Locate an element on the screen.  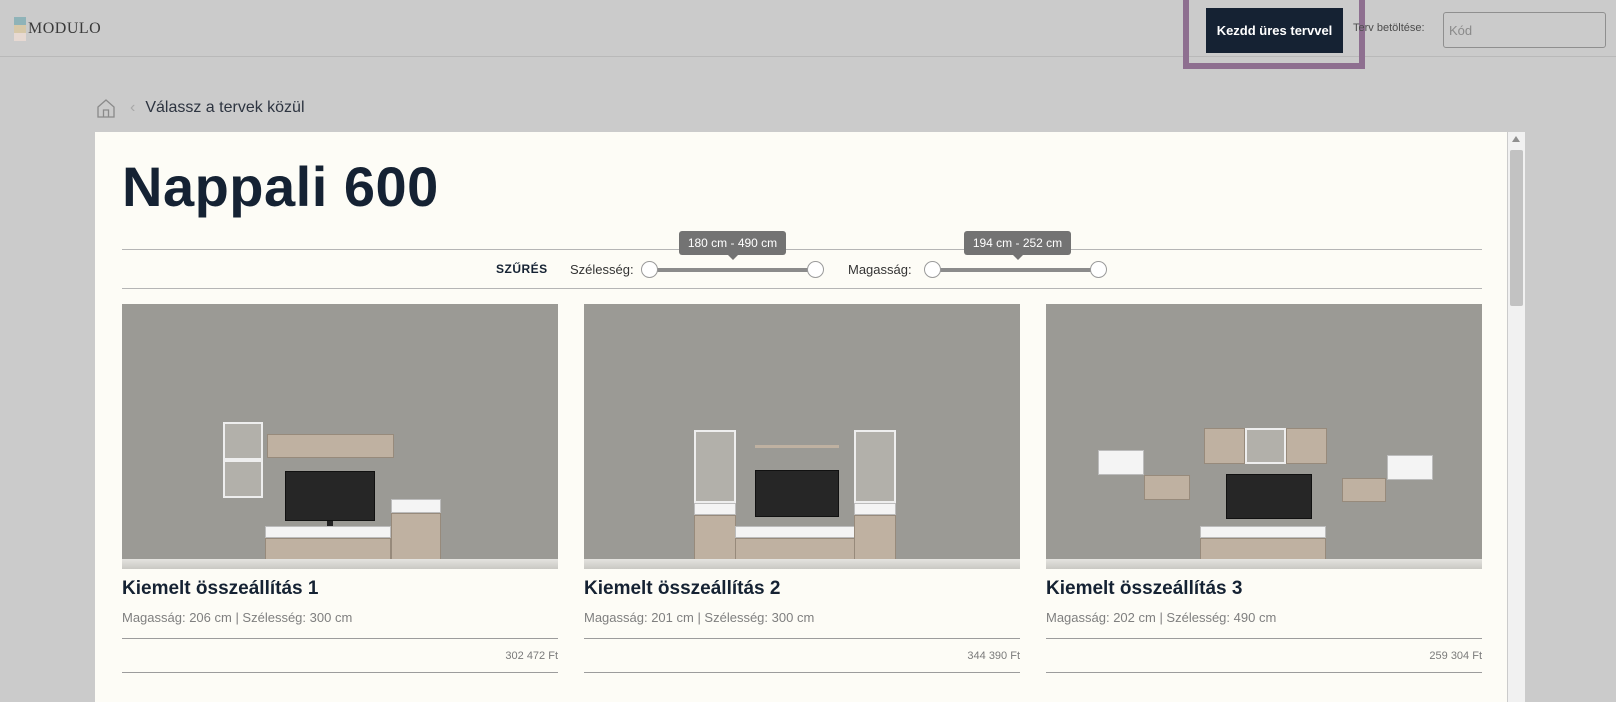
height-slider-max-handle is located at coordinates (1098, 269).